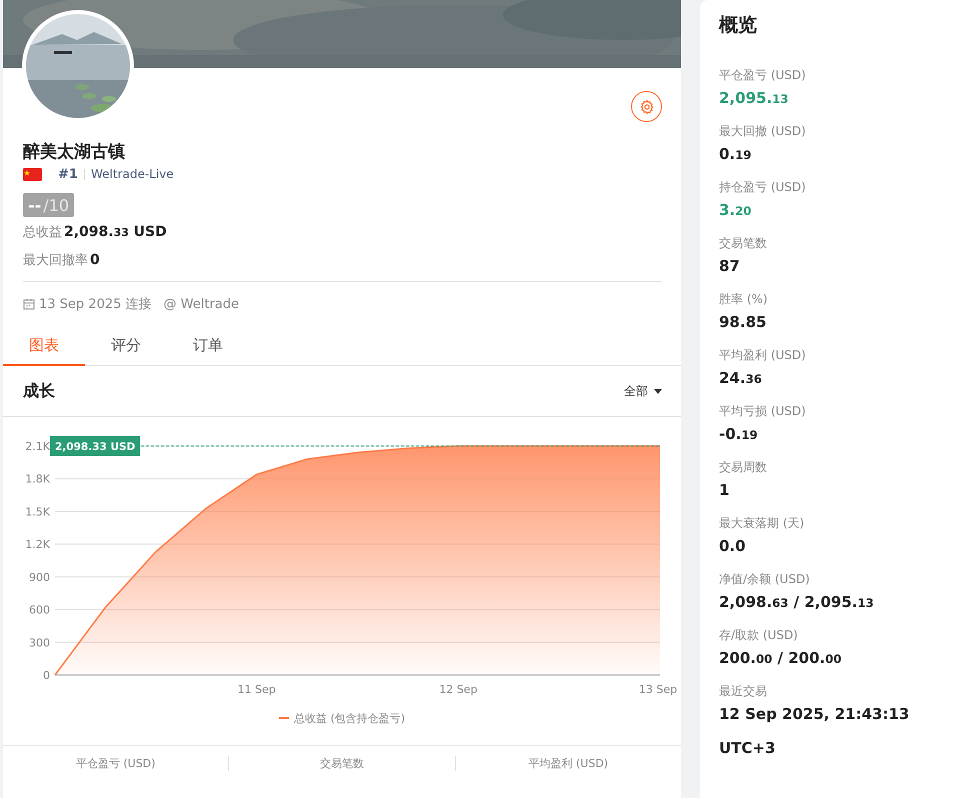 Image resolution: width=953 pixels, height=798 pixels. What do you see at coordinates (763, 411) in the screenshot?
I see `stat-label: 平均亏损 (USD)` at bounding box center [763, 411].